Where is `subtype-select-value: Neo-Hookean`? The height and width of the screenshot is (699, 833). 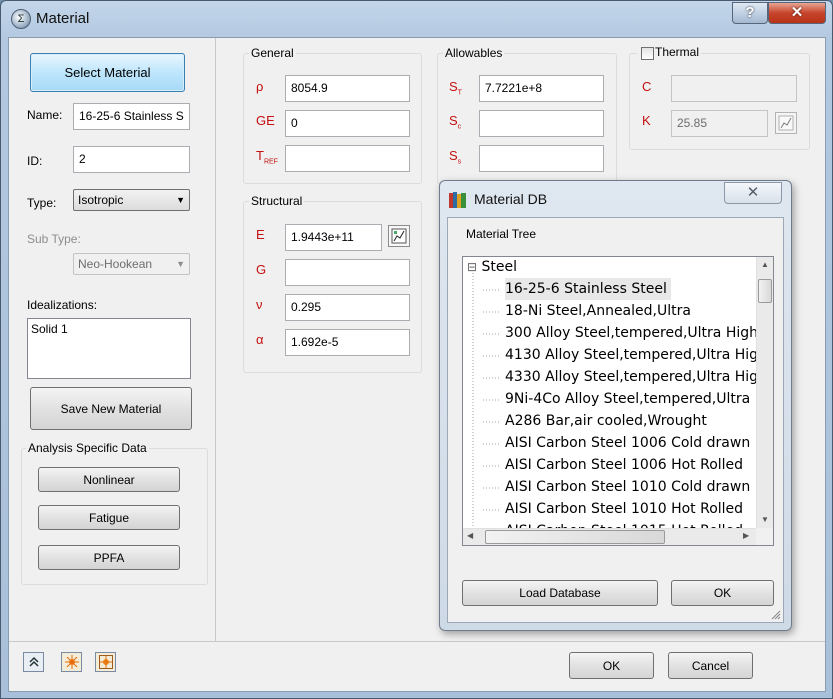 subtype-select-value: Neo-Hookean is located at coordinates (115, 264).